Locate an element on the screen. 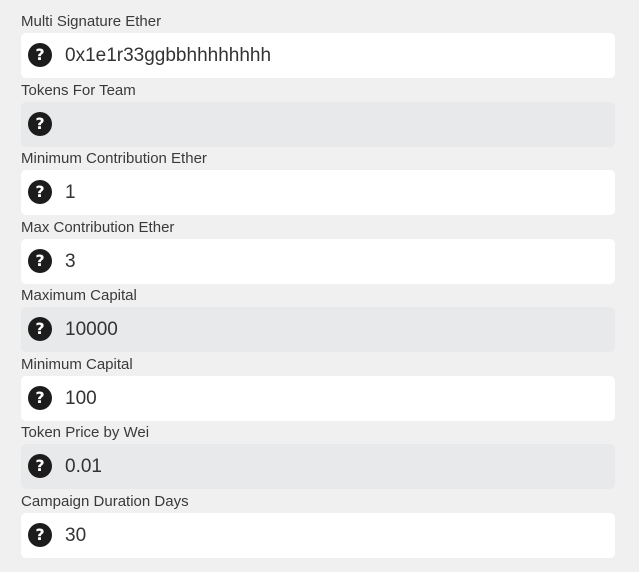  field-value: 1 is located at coordinates (70, 192).